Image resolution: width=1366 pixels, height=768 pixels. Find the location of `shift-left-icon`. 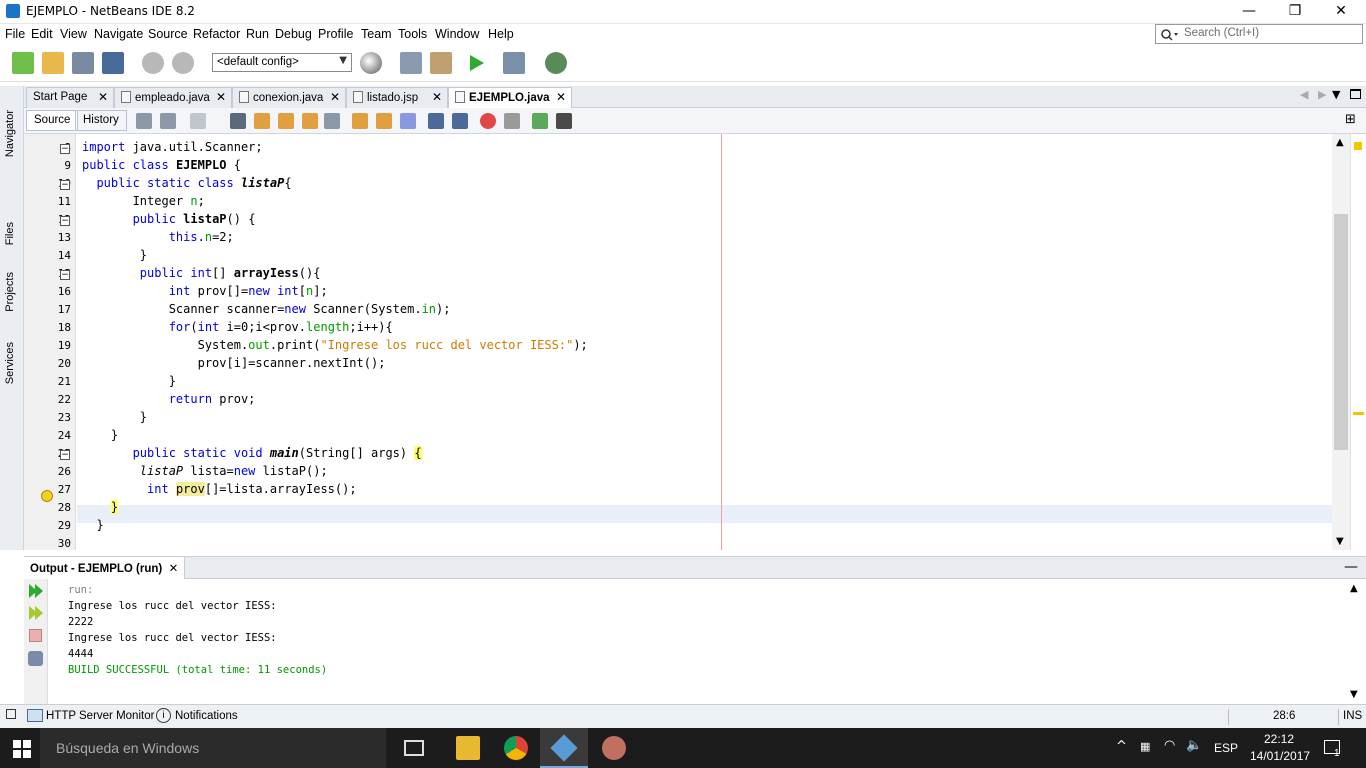

shift-left-icon is located at coordinates (436, 121).